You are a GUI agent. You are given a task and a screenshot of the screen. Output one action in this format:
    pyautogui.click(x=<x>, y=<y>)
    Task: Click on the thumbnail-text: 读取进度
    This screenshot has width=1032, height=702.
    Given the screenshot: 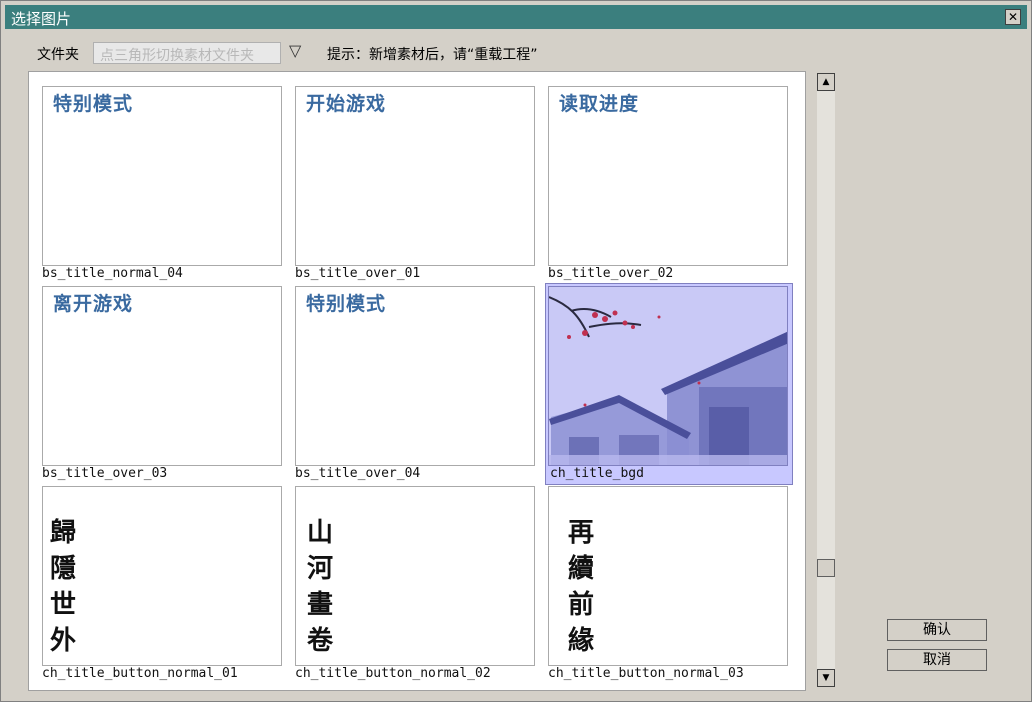 What is the action you would take?
    pyautogui.click(x=599, y=104)
    